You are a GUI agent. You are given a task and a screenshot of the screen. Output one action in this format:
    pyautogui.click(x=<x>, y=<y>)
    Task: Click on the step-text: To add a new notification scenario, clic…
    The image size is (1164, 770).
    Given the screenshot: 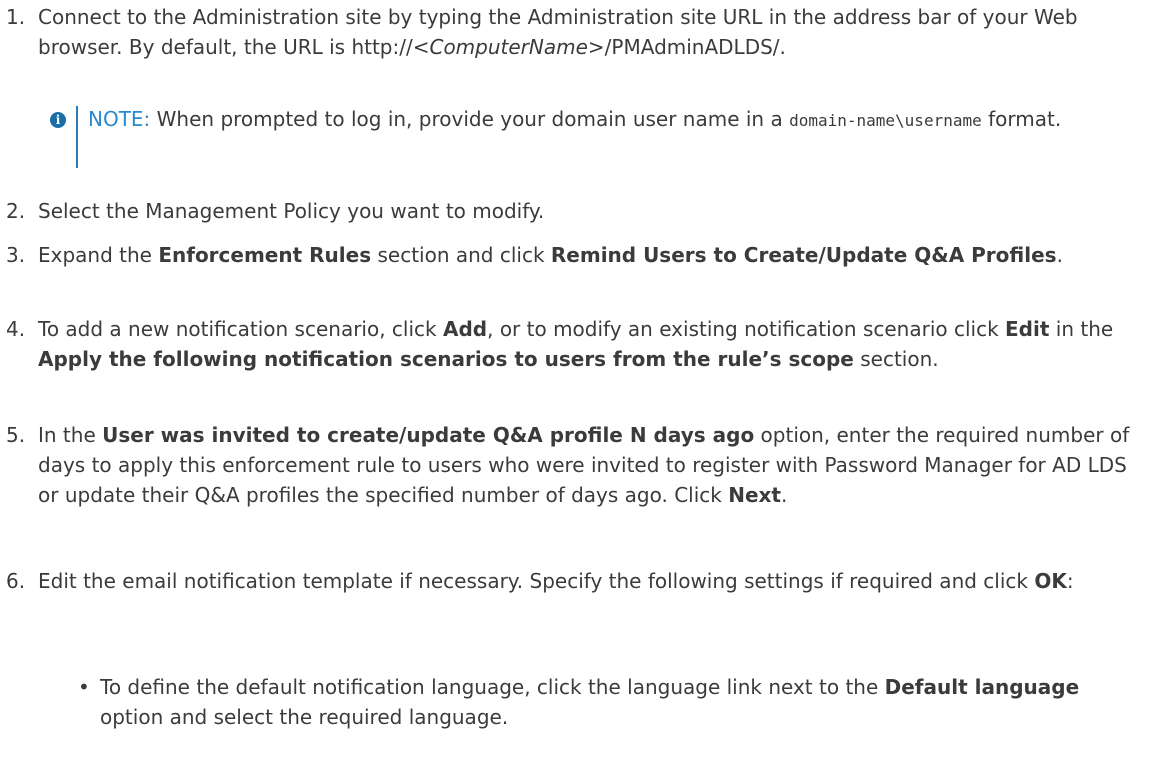 What is the action you would take?
    pyautogui.click(x=576, y=344)
    